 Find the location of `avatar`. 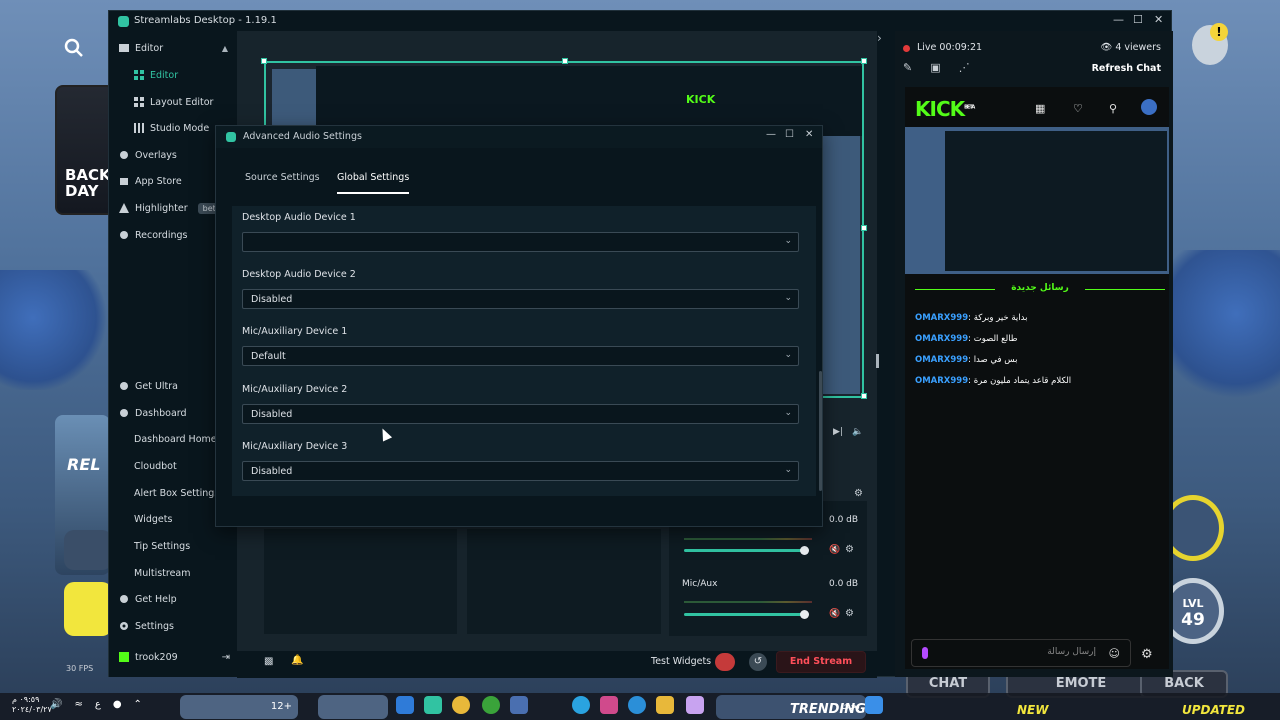

avatar is located at coordinates (1149, 107).